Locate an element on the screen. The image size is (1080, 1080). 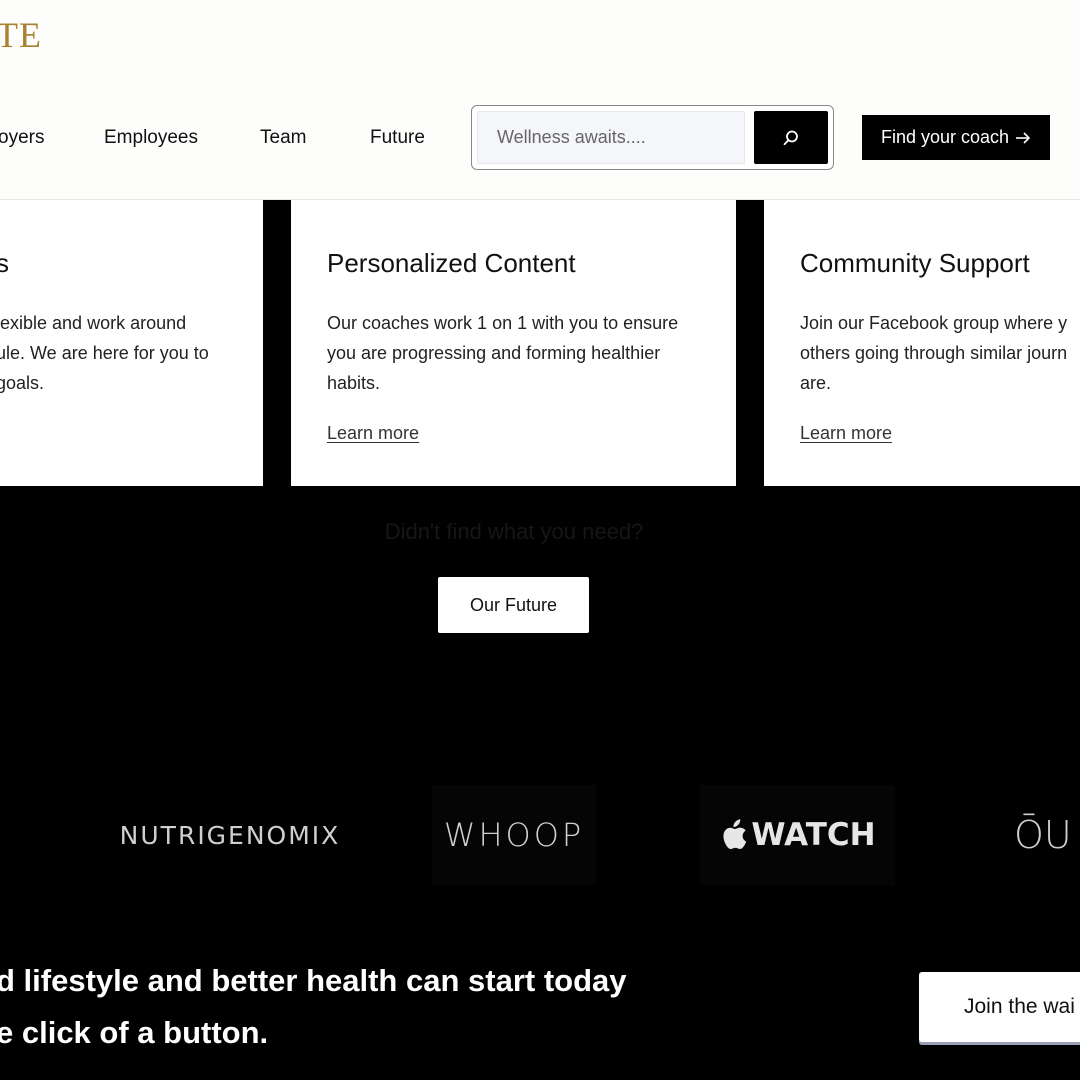
card-title: s is located at coordinates (4, 263).